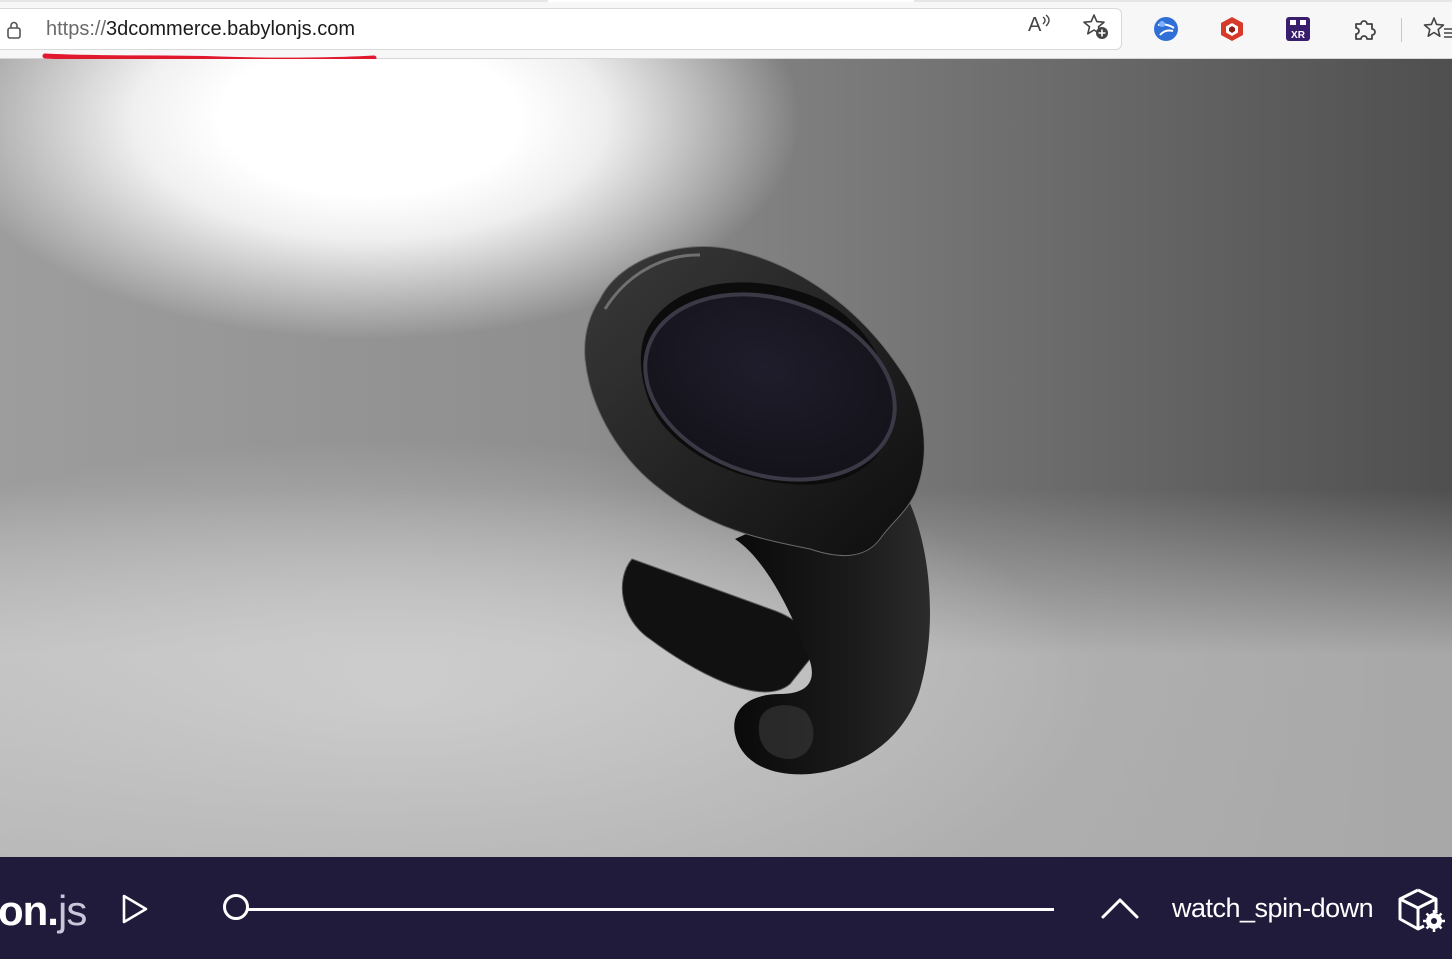  What do you see at coordinates (731, 1) in the screenshot?
I see `active-tab-edge` at bounding box center [731, 1].